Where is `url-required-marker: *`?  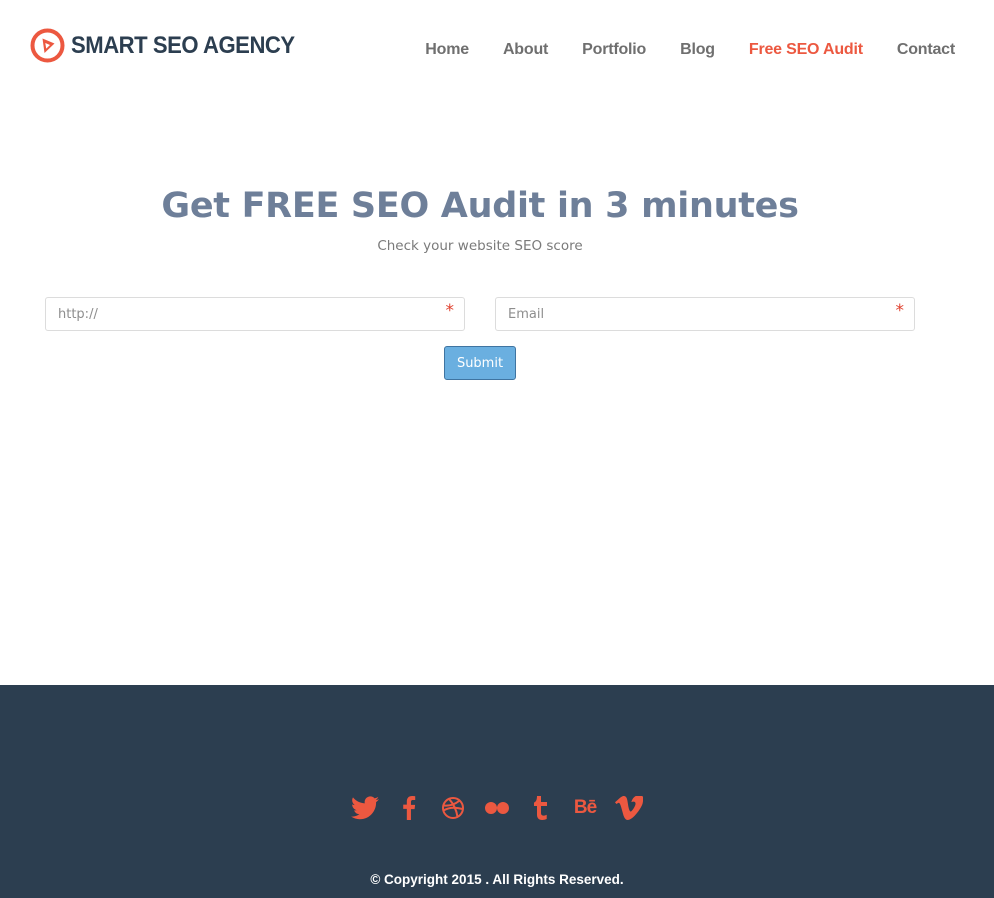
url-required-marker: * is located at coordinates (450, 311).